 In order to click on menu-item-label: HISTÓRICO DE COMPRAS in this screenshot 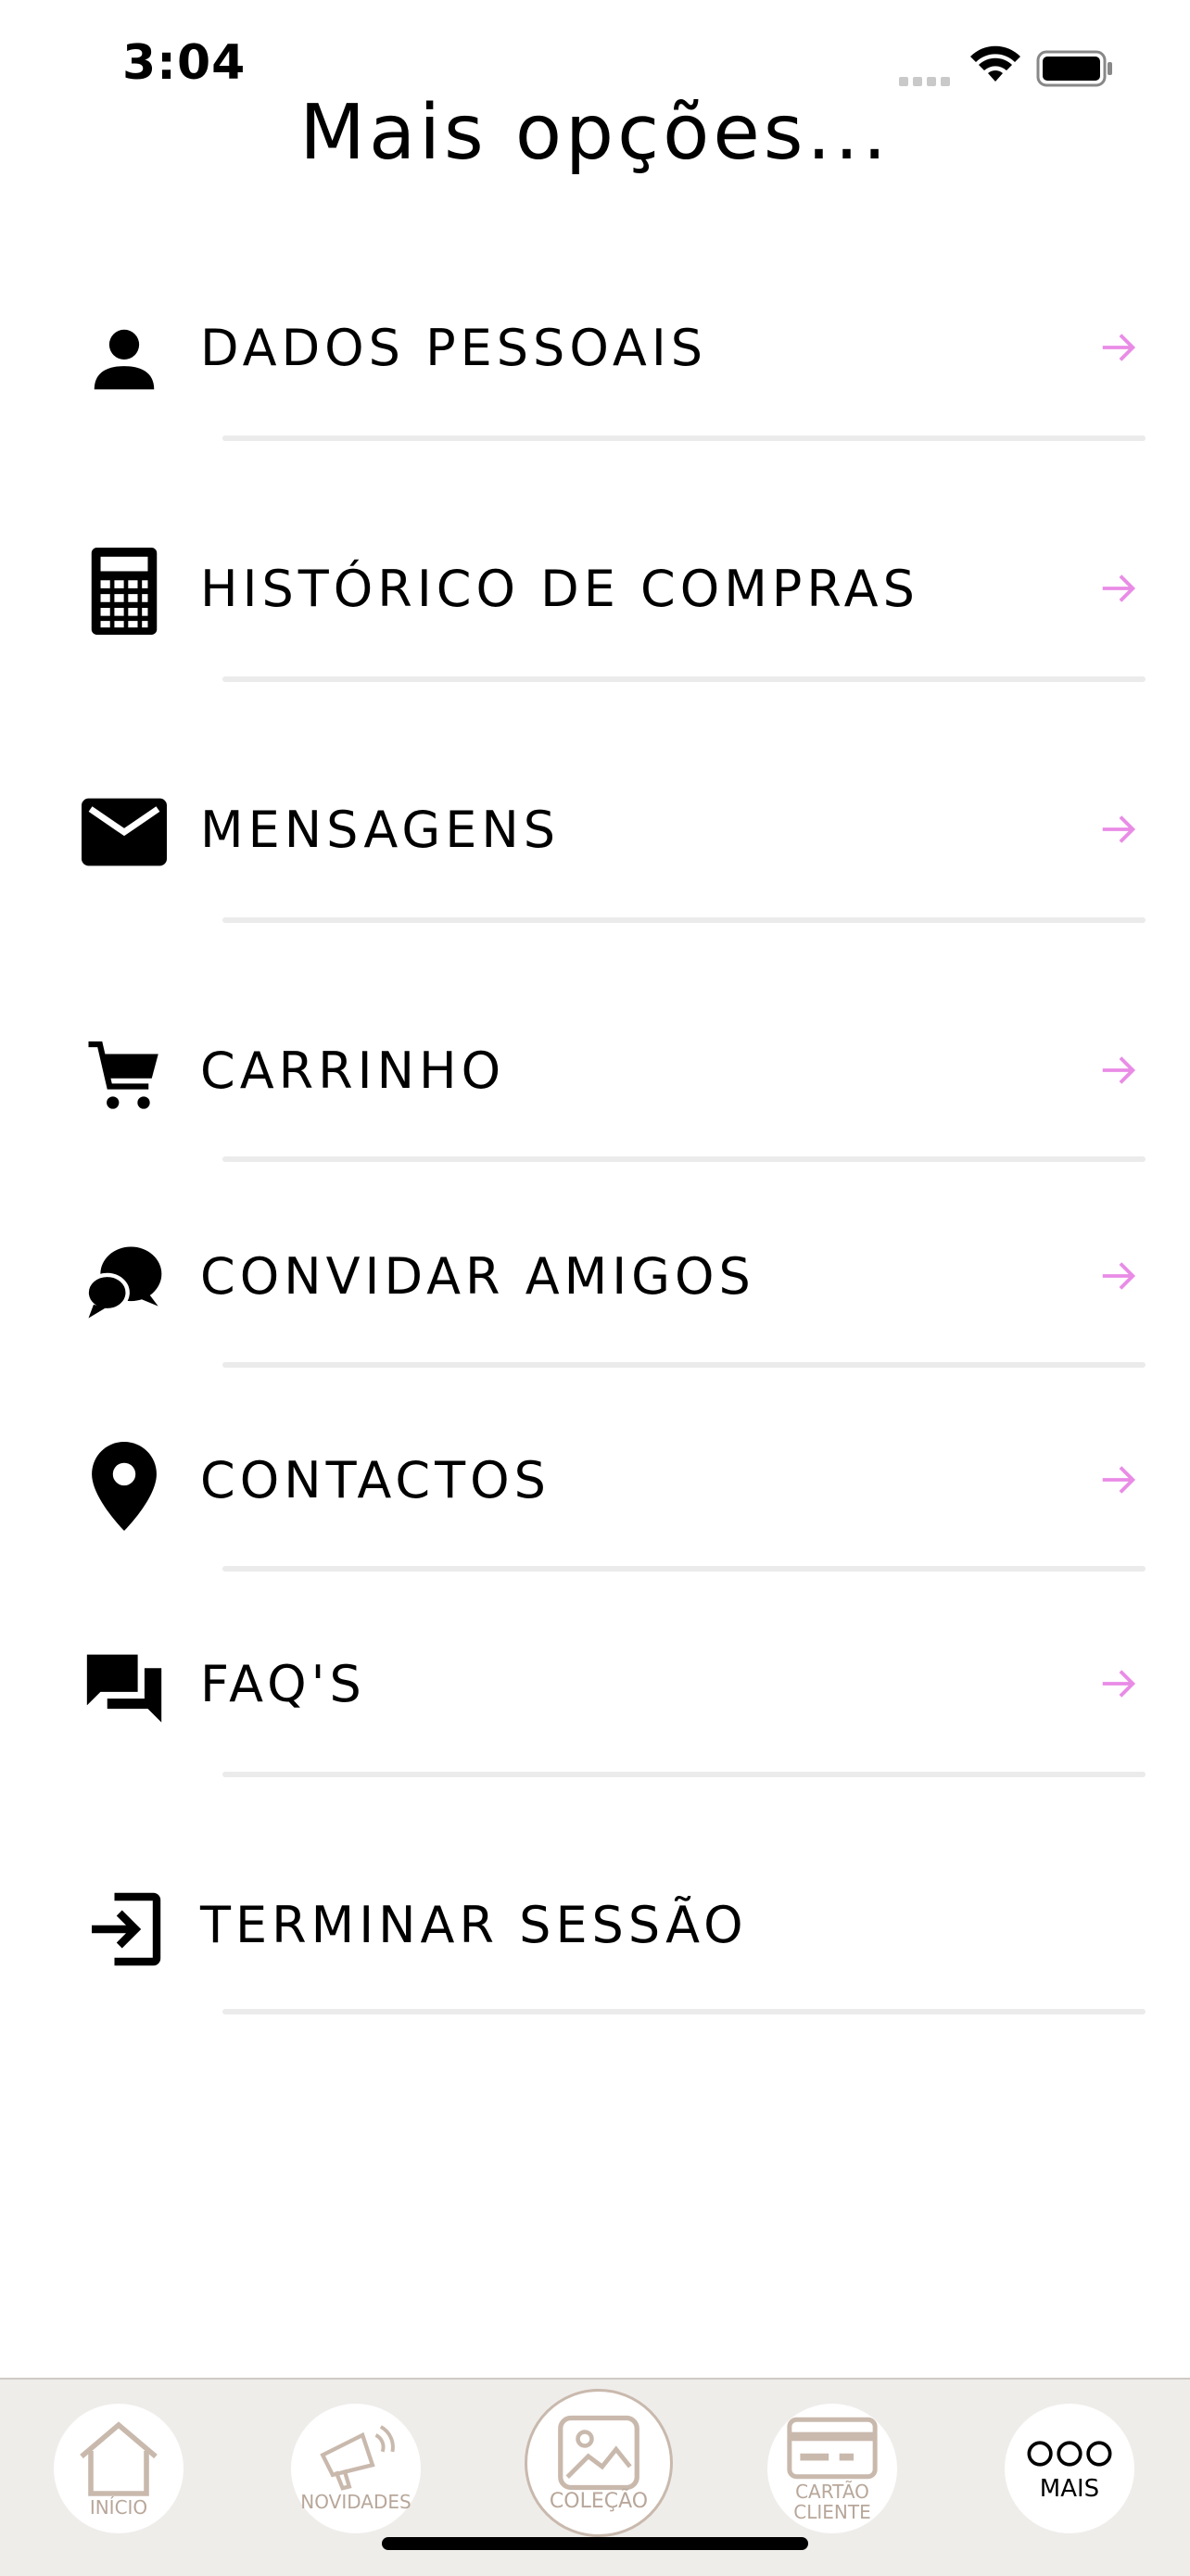, I will do `click(559, 589)`.